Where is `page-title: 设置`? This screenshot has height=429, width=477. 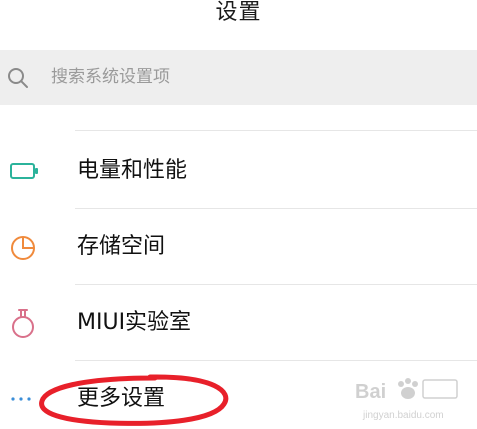 page-title: 设置 is located at coordinates (238, 12).